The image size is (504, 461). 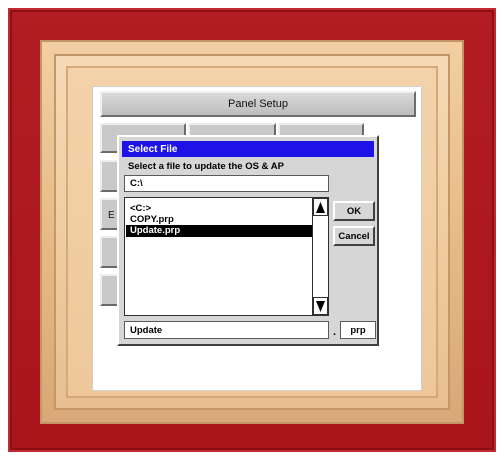 What do you see at coordinates (111, 215) in the screenshot?
I see `background-button-letter: E` at bounding box center [111, 215].